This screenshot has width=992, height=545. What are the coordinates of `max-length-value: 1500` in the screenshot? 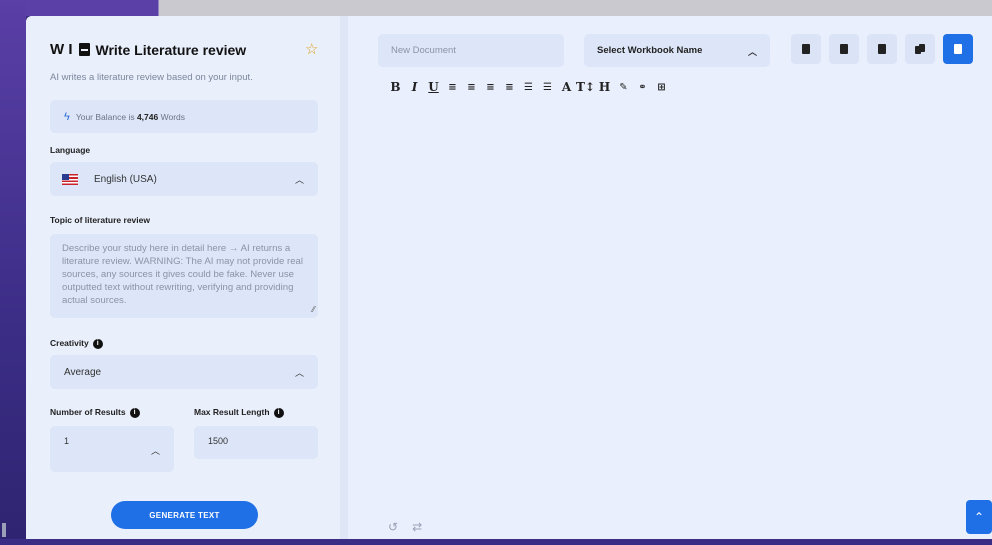 It's located at (218, 441).